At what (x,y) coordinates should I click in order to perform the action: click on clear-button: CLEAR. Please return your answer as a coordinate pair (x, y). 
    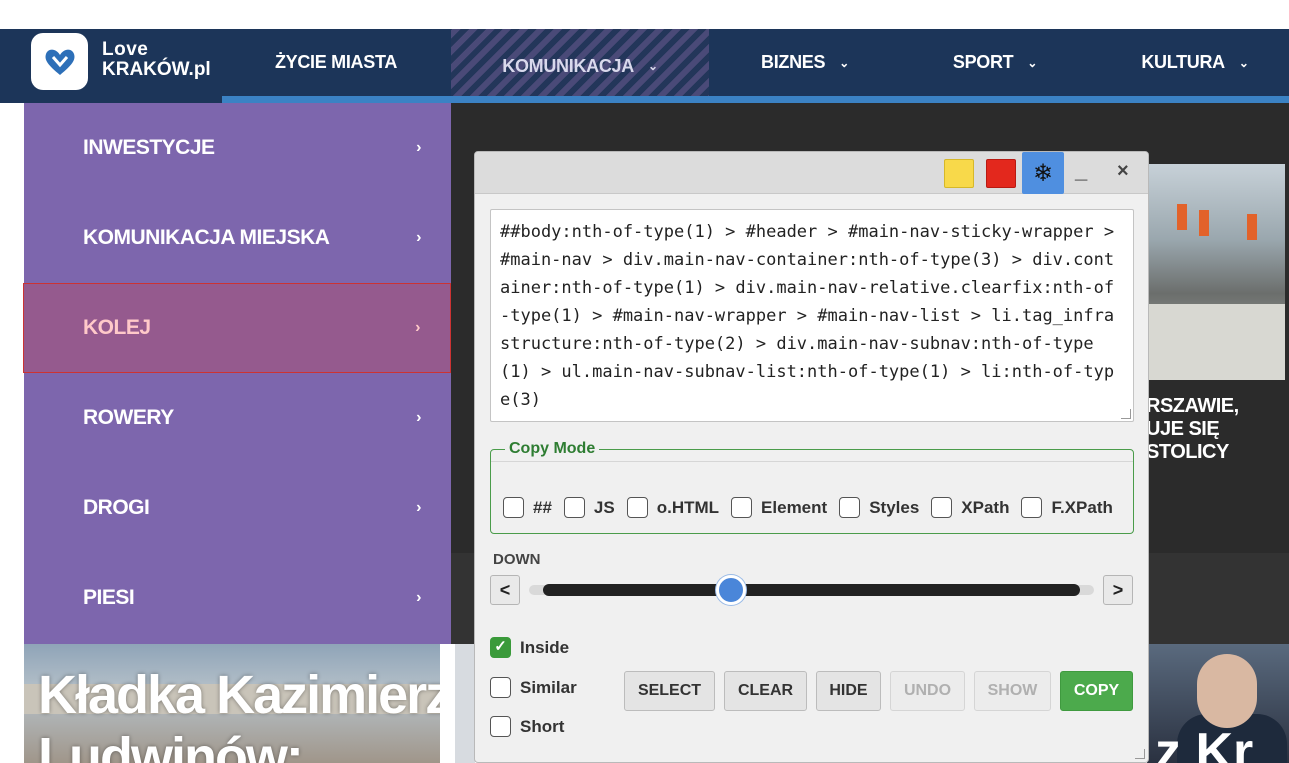
    Looking at the image, I should click on (765, 691).